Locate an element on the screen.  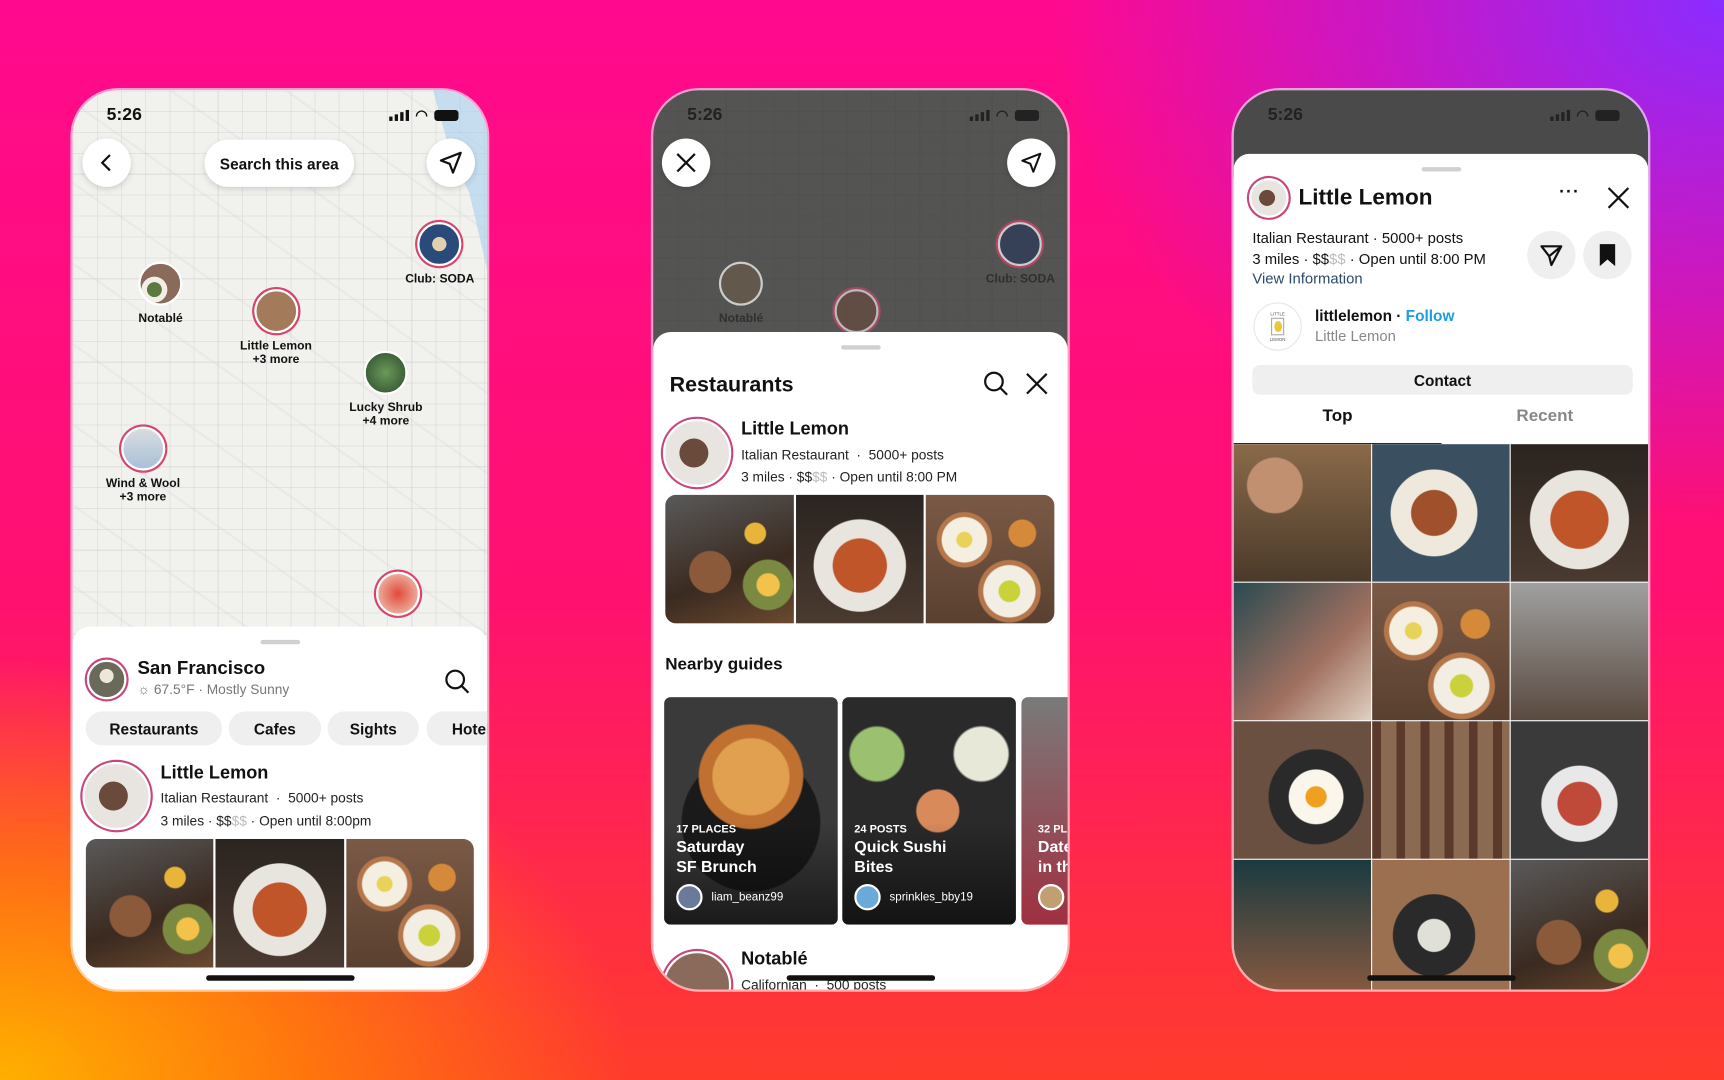
sun-icon: ☼ is located at coordinates (144, 689).